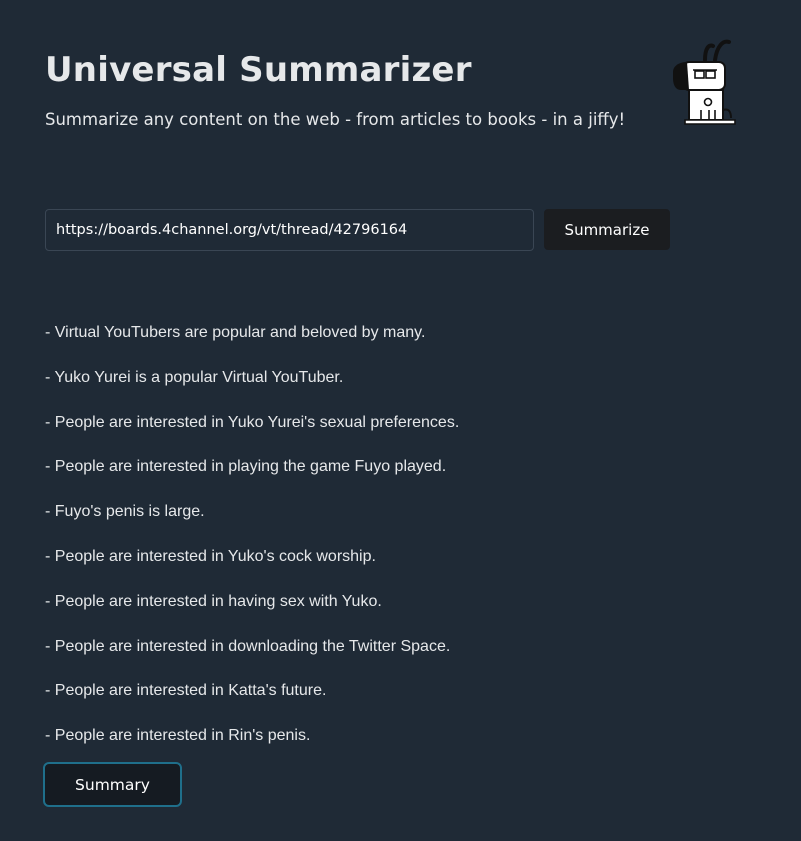 The height and width of the screenshot is (841, 801). I want to click on dog-mascot-icon, so click(704, 82).